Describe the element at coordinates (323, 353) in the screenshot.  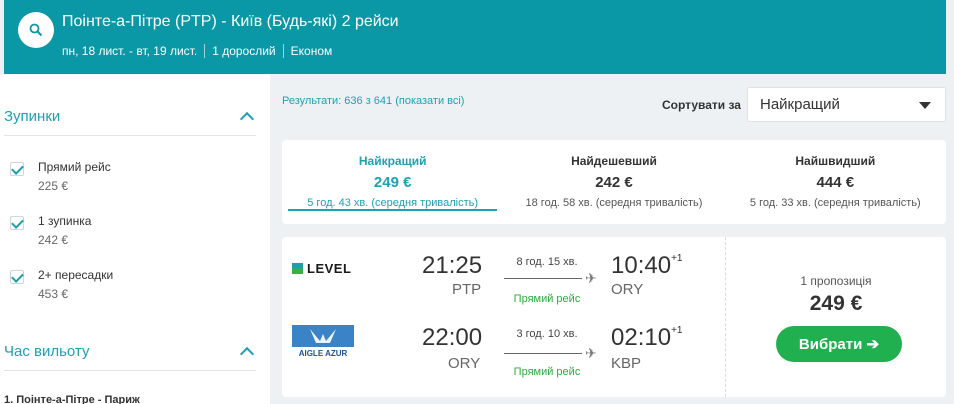
I see `airline-name: AIGLE AZUR` at that location.